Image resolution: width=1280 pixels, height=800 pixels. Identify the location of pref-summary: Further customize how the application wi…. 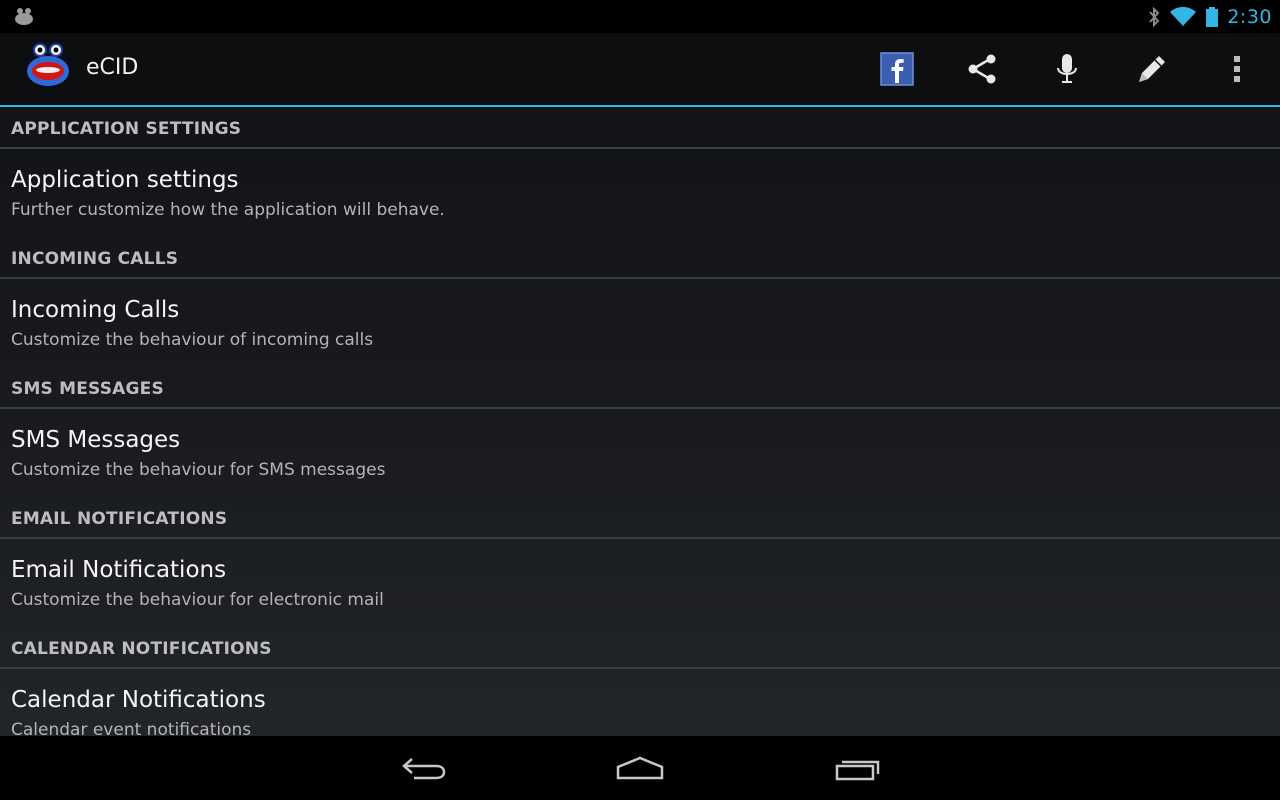
(228, 210).